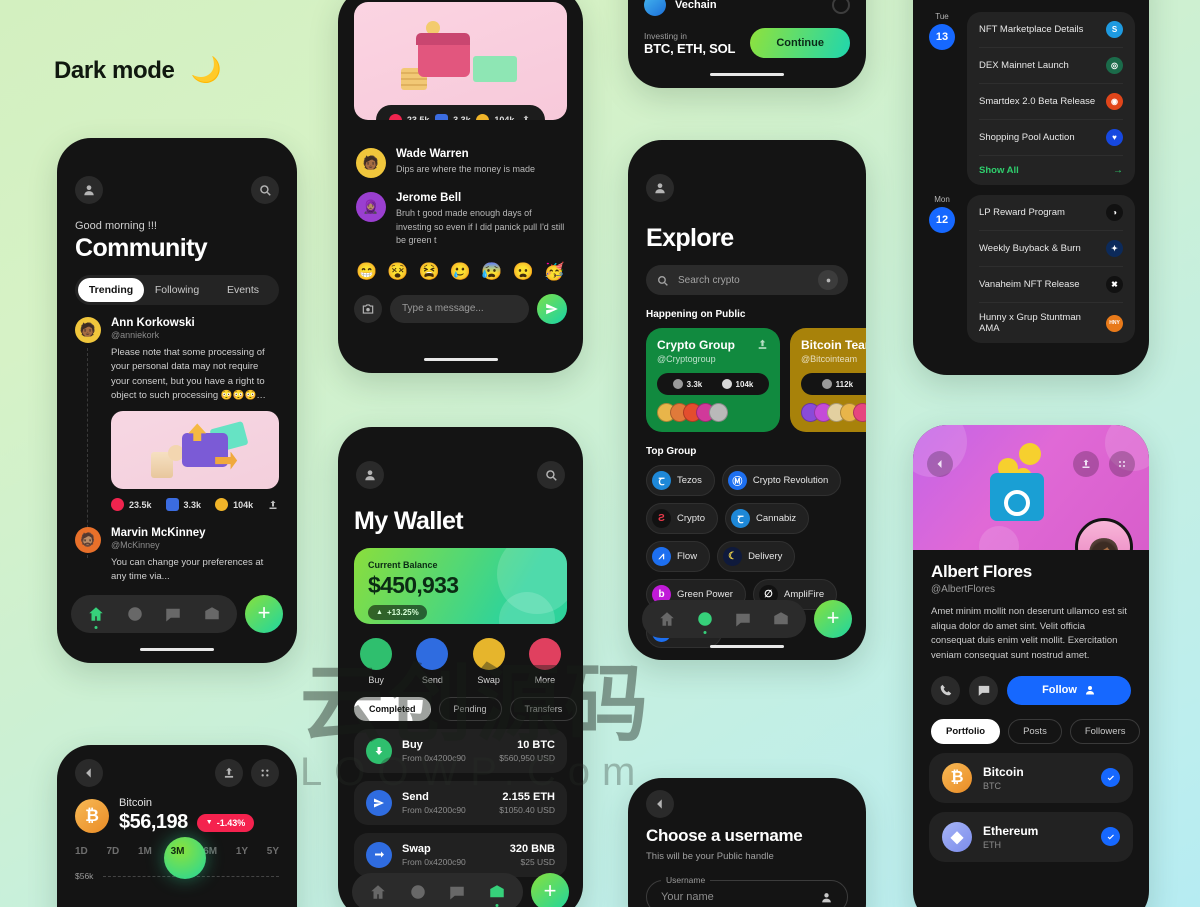 The width and height of the screenshot is (1200, 907). What do you see at coordinates (397, 272) in the screenshot?
I see `emoji-reaction: 😵` at bounding box center [397, 272].